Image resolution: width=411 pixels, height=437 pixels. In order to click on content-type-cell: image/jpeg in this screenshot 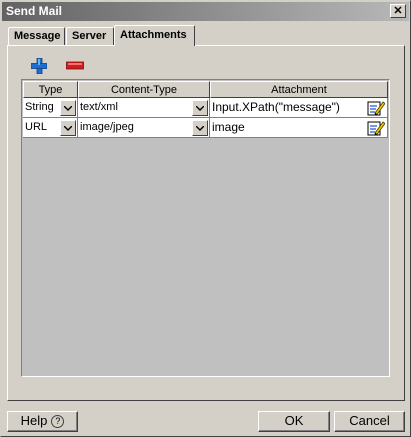, I will do `click(144, 128)`.